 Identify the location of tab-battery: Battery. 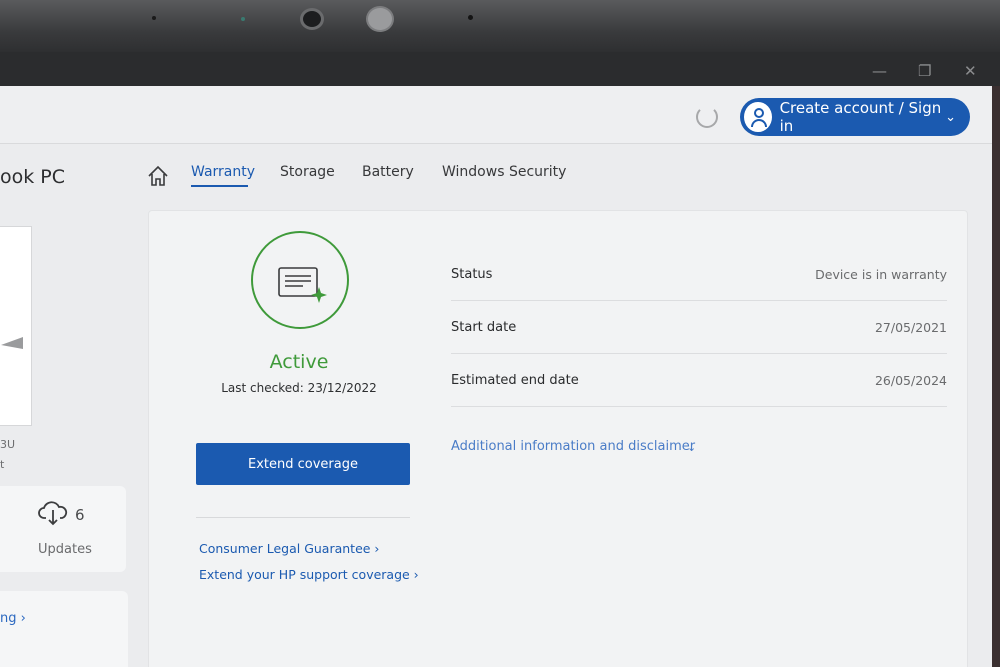
(388, 172).